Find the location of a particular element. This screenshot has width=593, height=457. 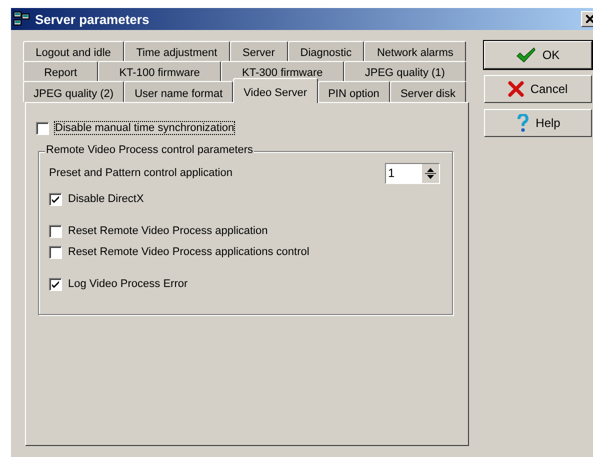

tab: Network alarms is located at coordinates (415, 51).